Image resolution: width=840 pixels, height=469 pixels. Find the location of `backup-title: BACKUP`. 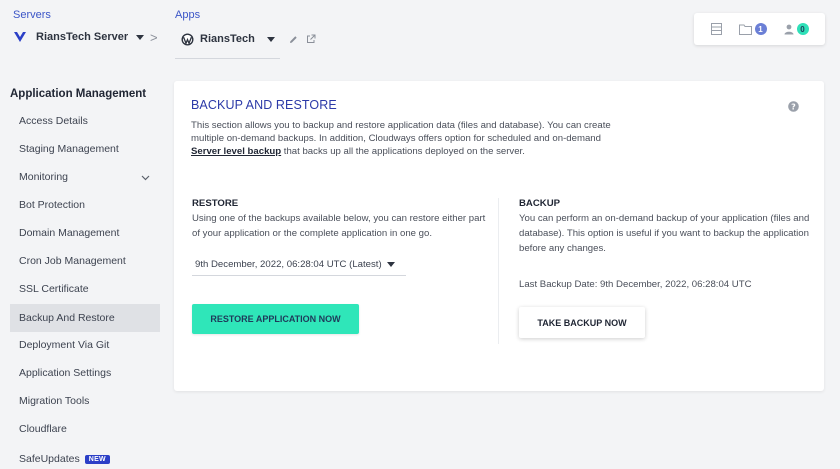

backup-title: BACKUP is located at coordinates (540, 203).